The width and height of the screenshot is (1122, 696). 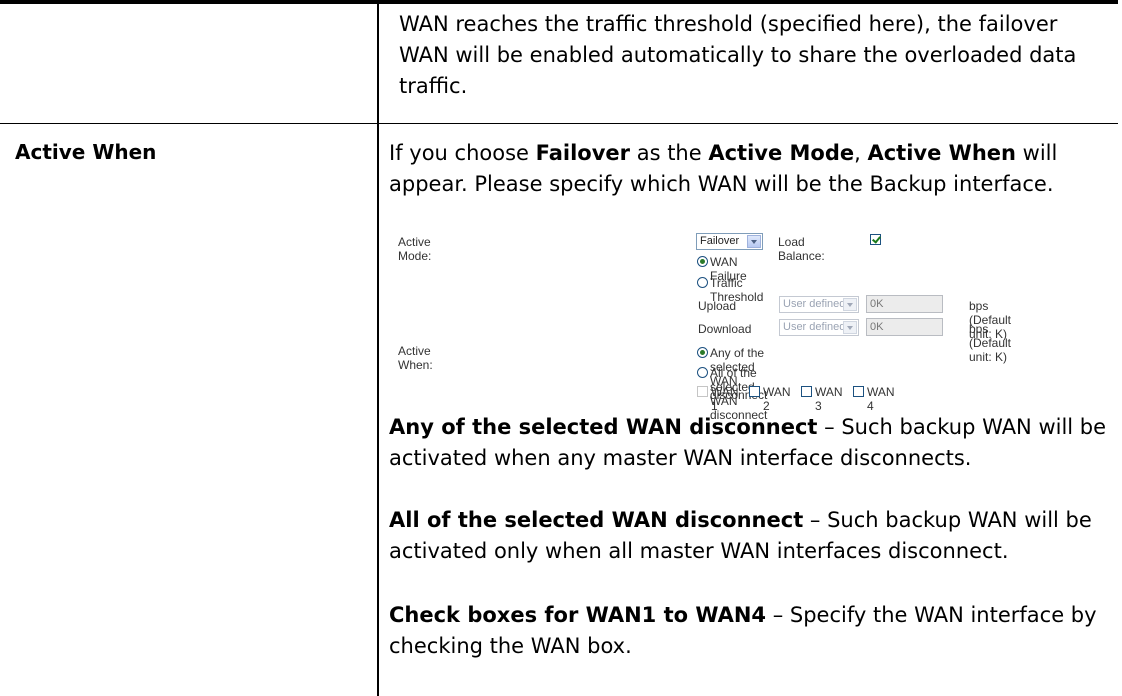 What do you see at coordinates (702, 261) in the screenshot?
I see `wan-failure-radio` at bounding box center [702, 261].